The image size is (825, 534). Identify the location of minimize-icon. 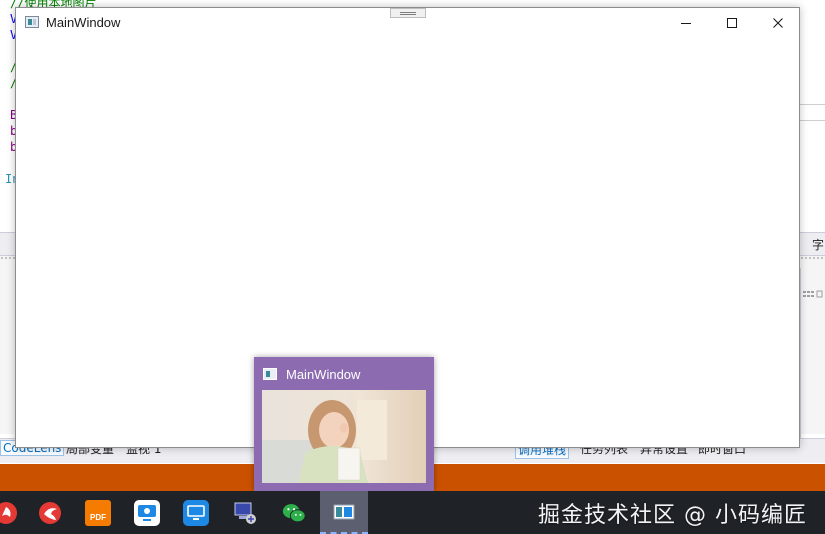
(686, 23).